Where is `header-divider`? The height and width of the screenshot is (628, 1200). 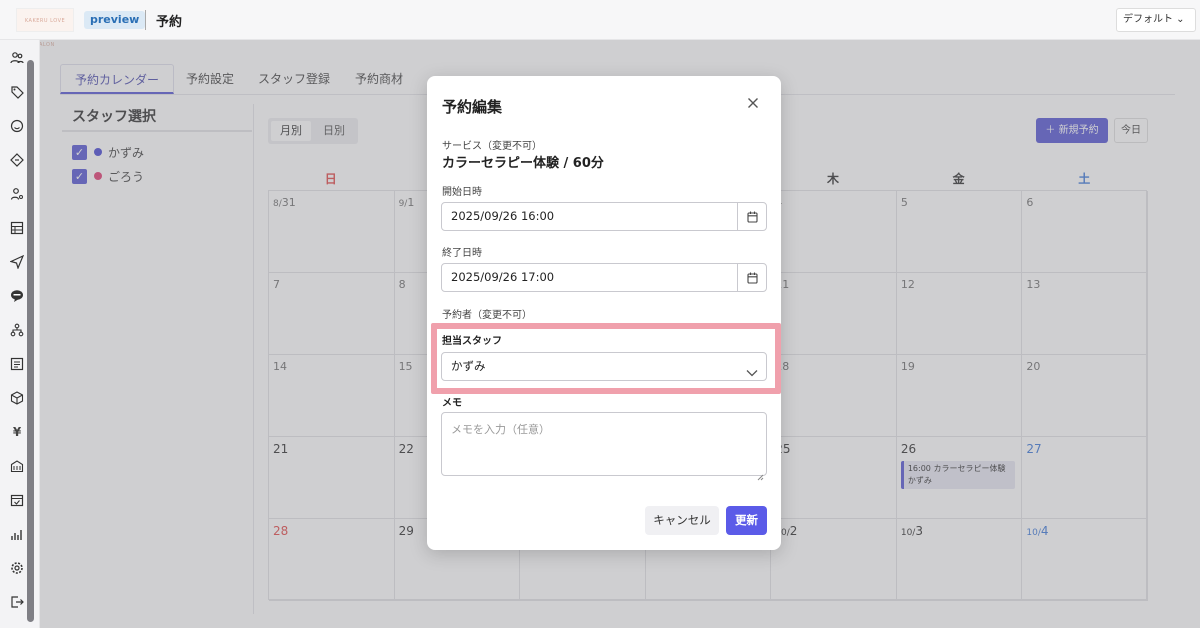
header-divider is located at coordinates (145, 20).